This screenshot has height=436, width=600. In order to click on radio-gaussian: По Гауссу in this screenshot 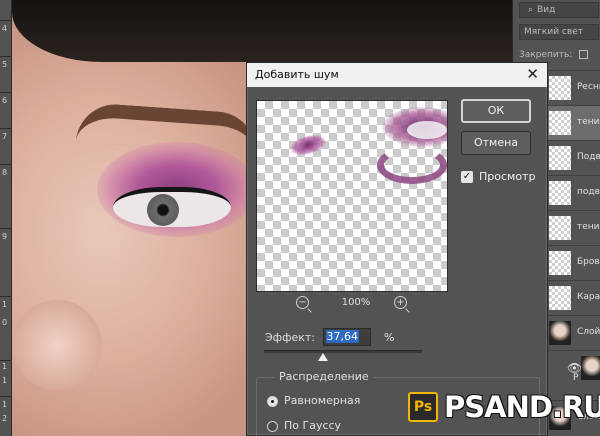, I will do `click(304, 425)`.